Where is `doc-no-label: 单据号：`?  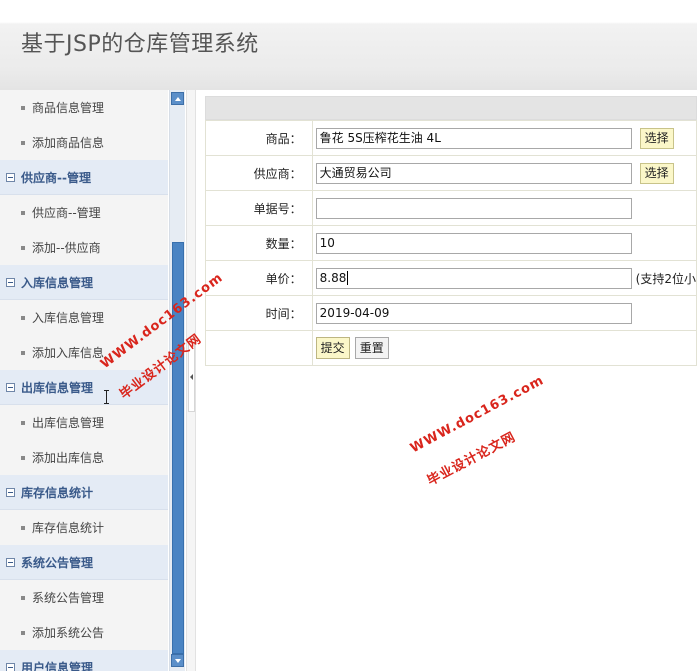 doc-no-label: 单据号： is located at coordinates (259, 208).